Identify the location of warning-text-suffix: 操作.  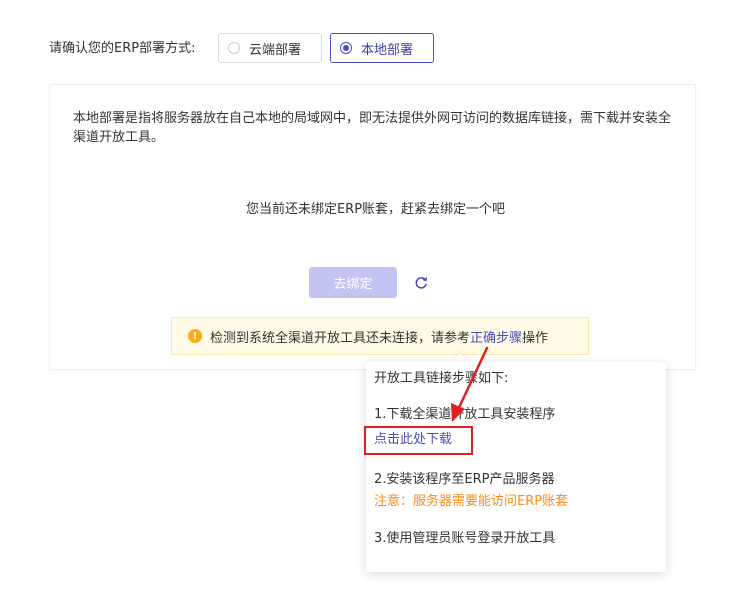
(535, 338).